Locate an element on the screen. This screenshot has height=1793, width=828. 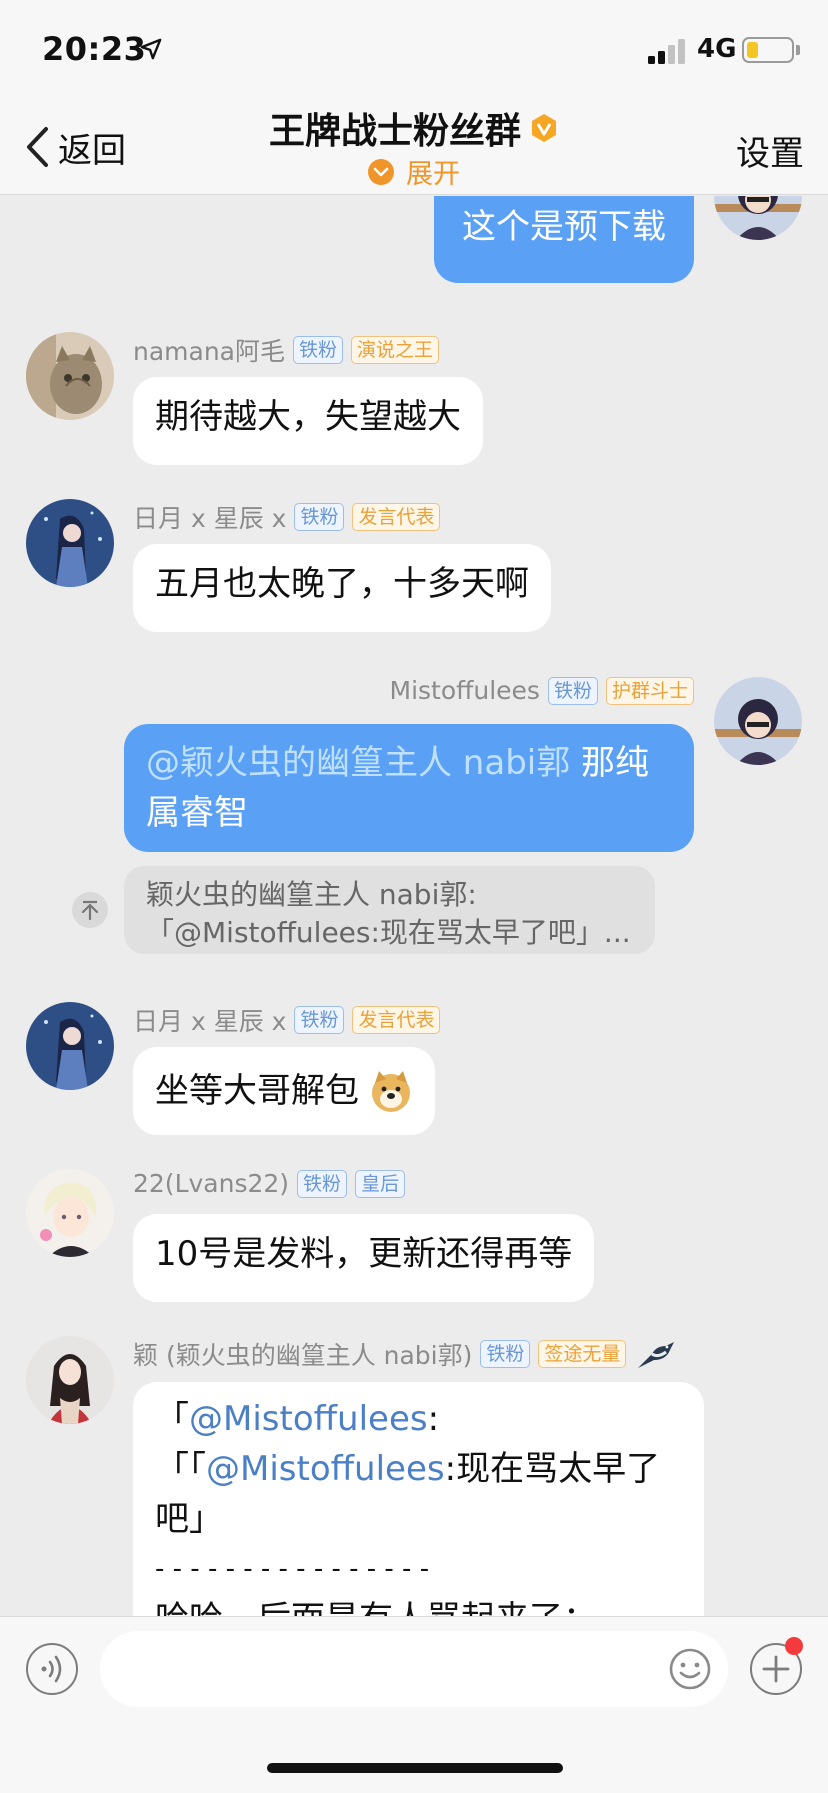
sender-name: 22(Lvans22) is located at coordinates (211, 1183).